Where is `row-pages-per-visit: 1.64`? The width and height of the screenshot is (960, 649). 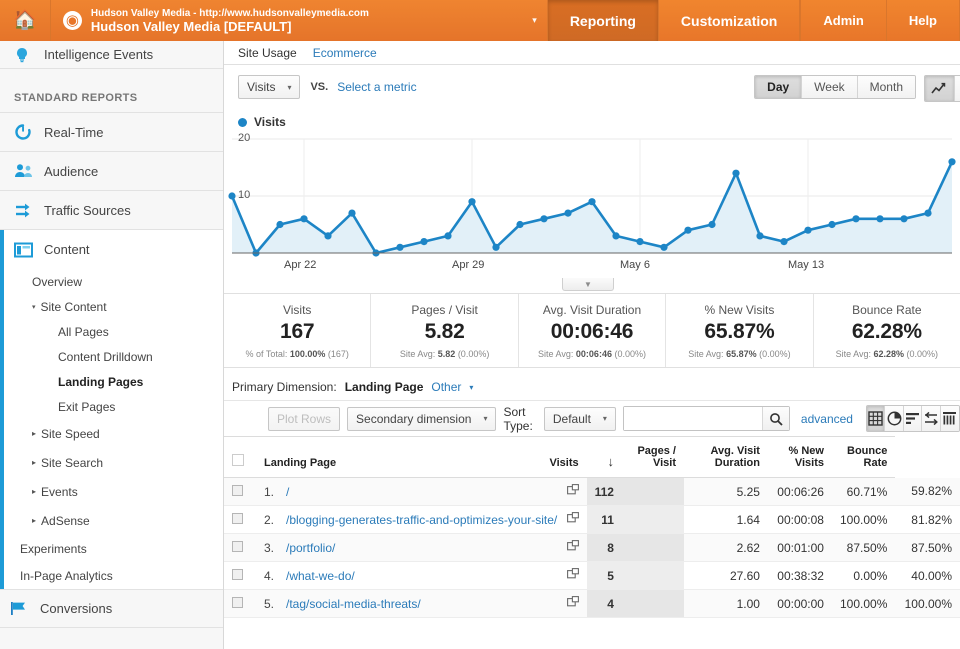 row-pages-per-visit: 1.64 is located at coordinates (725, 519).